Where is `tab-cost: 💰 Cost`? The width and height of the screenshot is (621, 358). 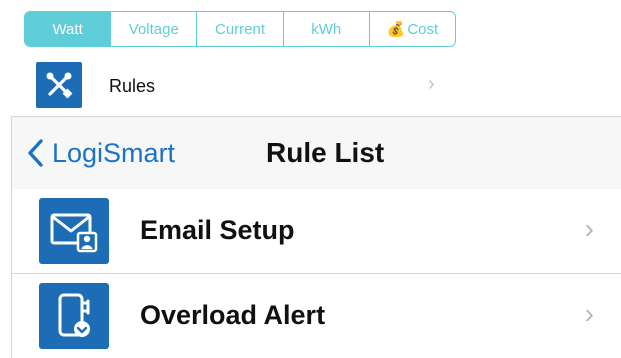
tab-cost: 💰 Cost is located at coordinates (411, 29).